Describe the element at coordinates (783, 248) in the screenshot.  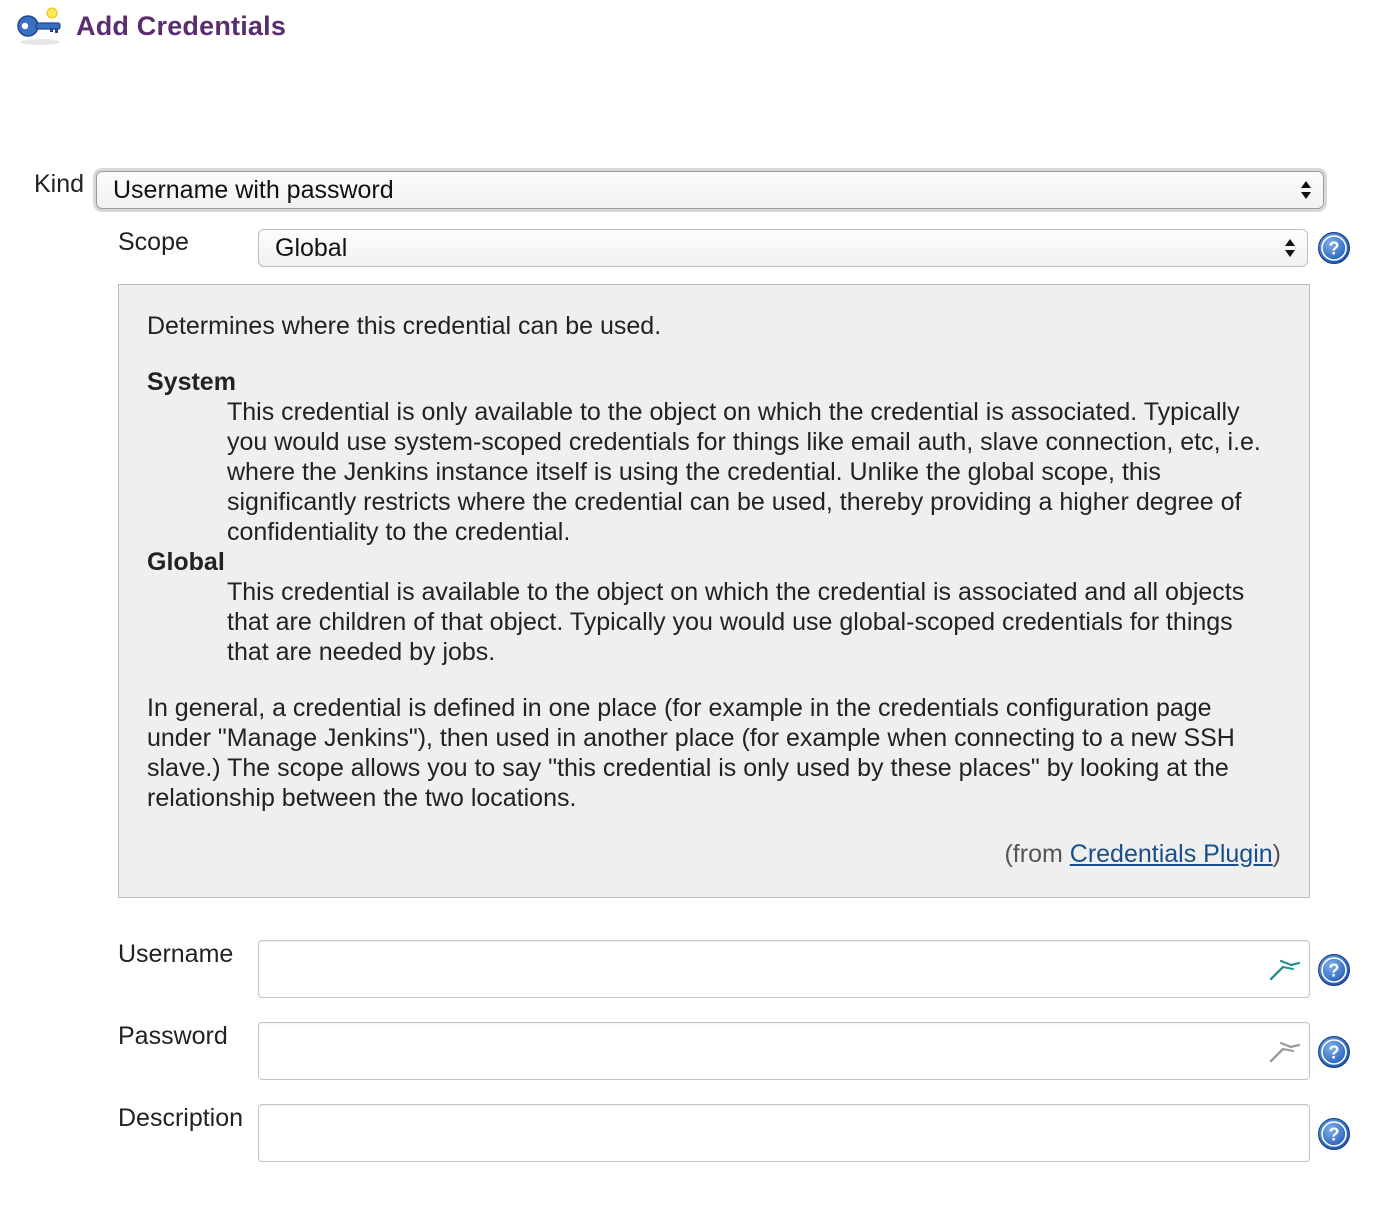
I see `scope-select: Global` at that location.